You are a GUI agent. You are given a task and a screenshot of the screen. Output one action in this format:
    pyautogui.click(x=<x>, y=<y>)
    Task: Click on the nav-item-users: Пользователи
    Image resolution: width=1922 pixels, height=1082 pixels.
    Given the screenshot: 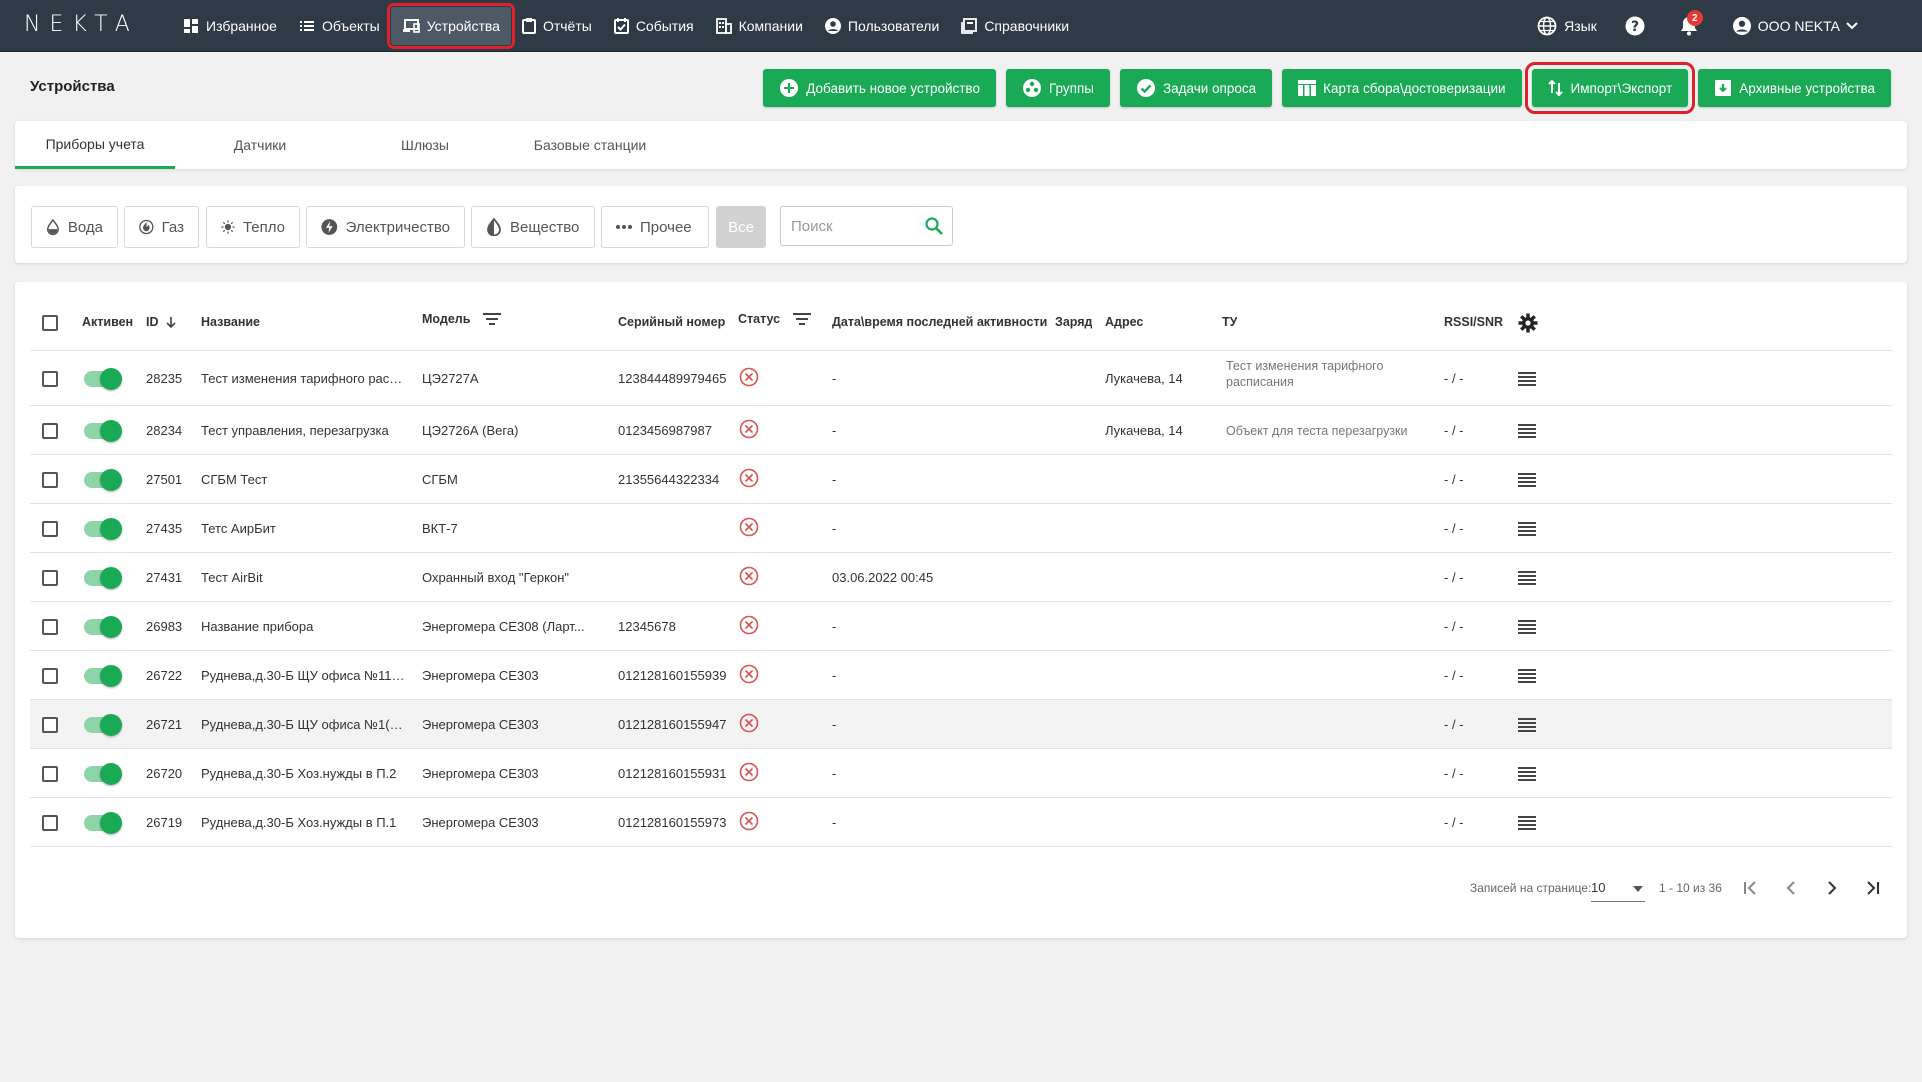 What is the action you would take?
    pyautogui.click(x=882, y=26)
    